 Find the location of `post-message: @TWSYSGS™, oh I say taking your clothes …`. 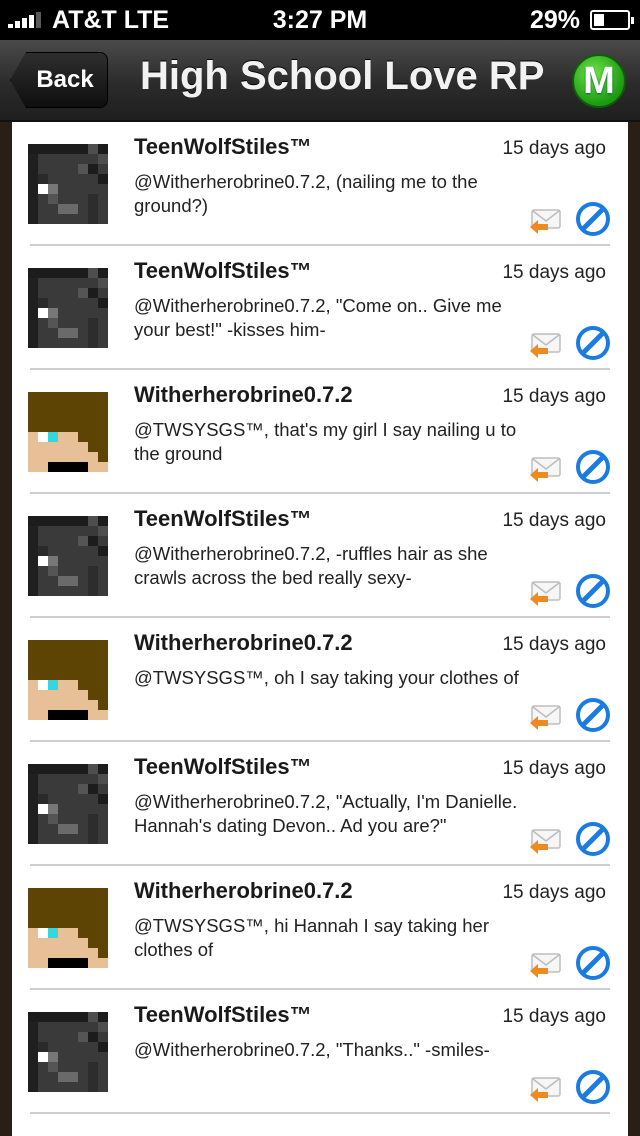

post-message: @TWSYSGS™, oh I say taking your clothes … is located at coordinates (326, 677).